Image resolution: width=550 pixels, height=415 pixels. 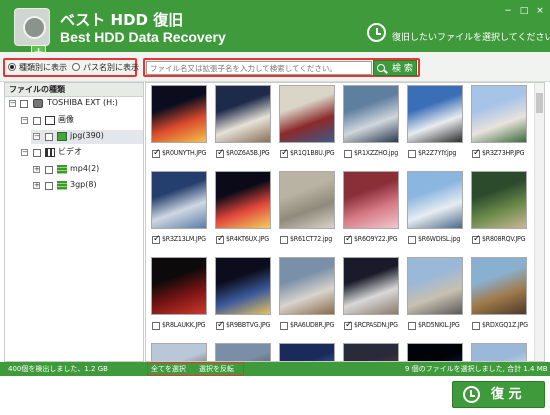 What do you see at coordinates (76, 67) in the screenshot?
I see `radio-by-path` at bounding box center [76, 67].